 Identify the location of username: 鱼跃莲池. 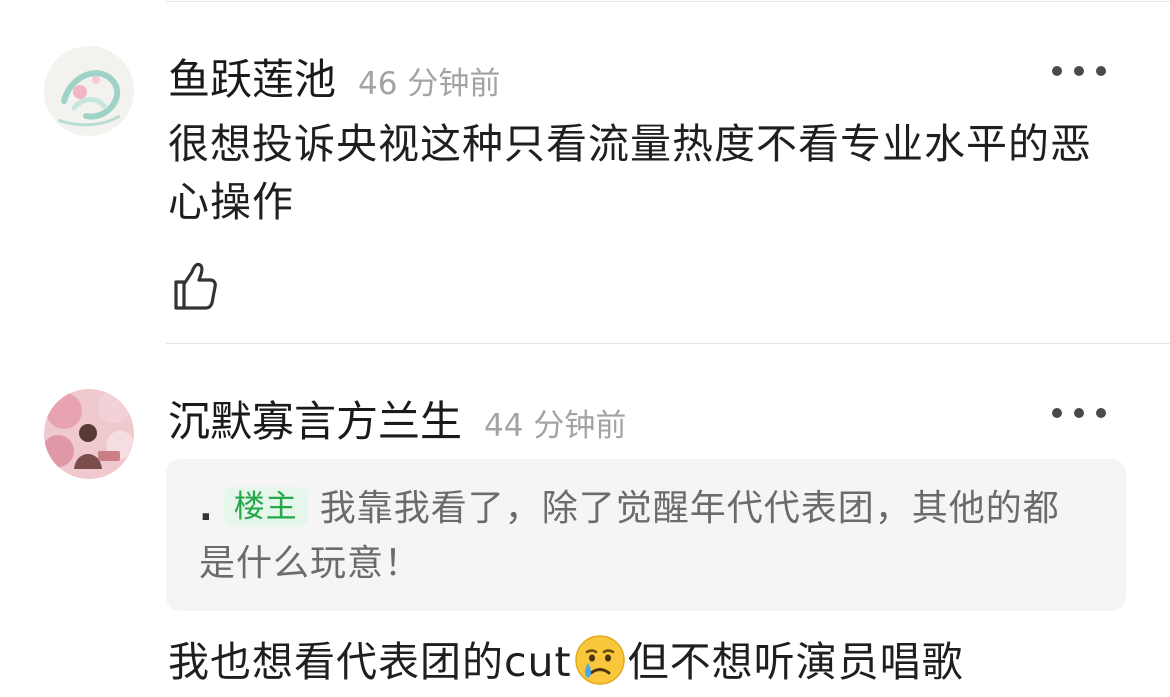
(252, 76).